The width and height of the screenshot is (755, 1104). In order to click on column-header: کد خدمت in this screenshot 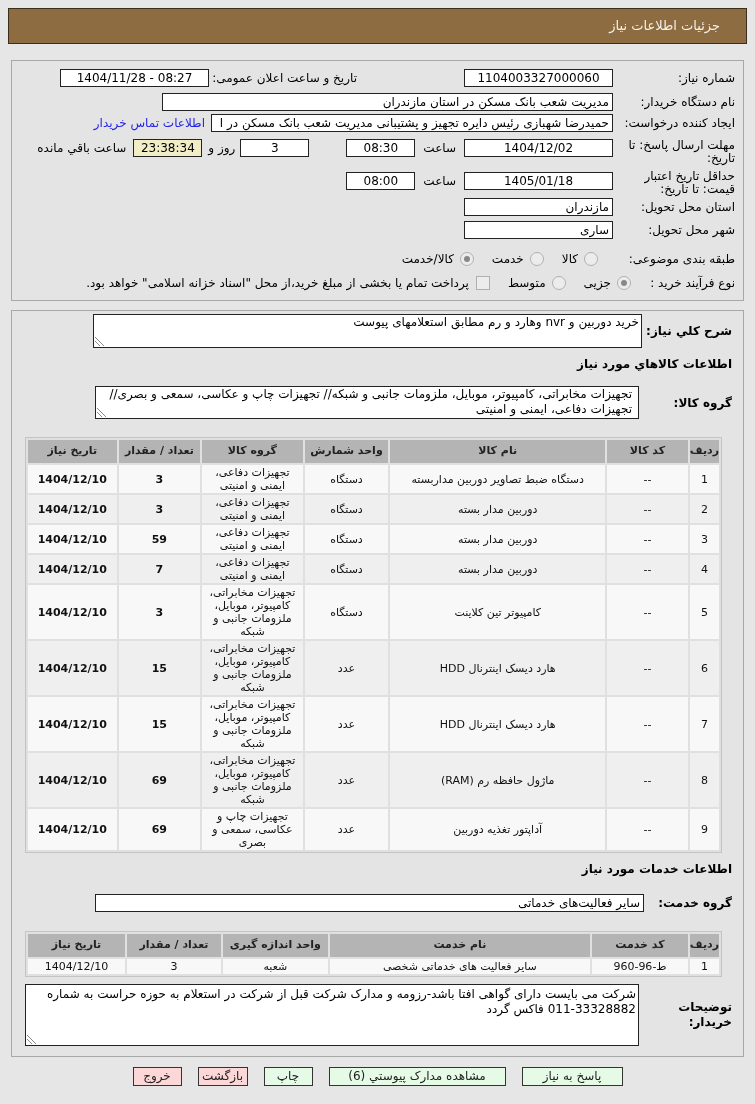, I will do `click(640, 945)`.